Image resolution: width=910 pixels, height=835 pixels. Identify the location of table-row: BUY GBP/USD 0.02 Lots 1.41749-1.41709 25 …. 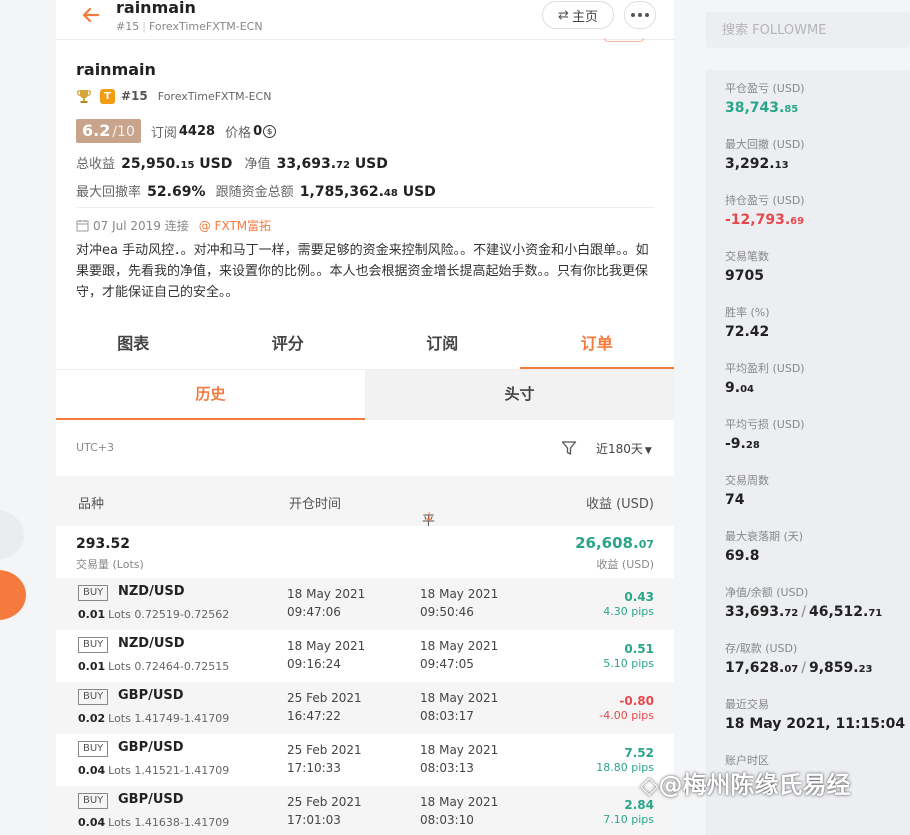
(365, 708).